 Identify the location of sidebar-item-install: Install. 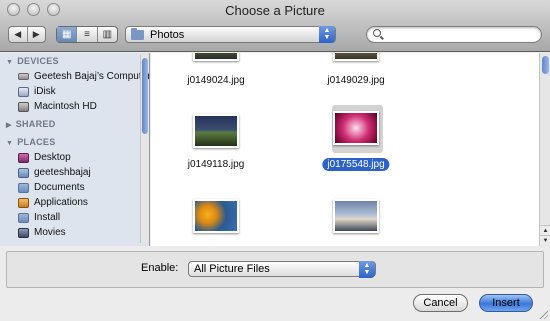
(74, 217).